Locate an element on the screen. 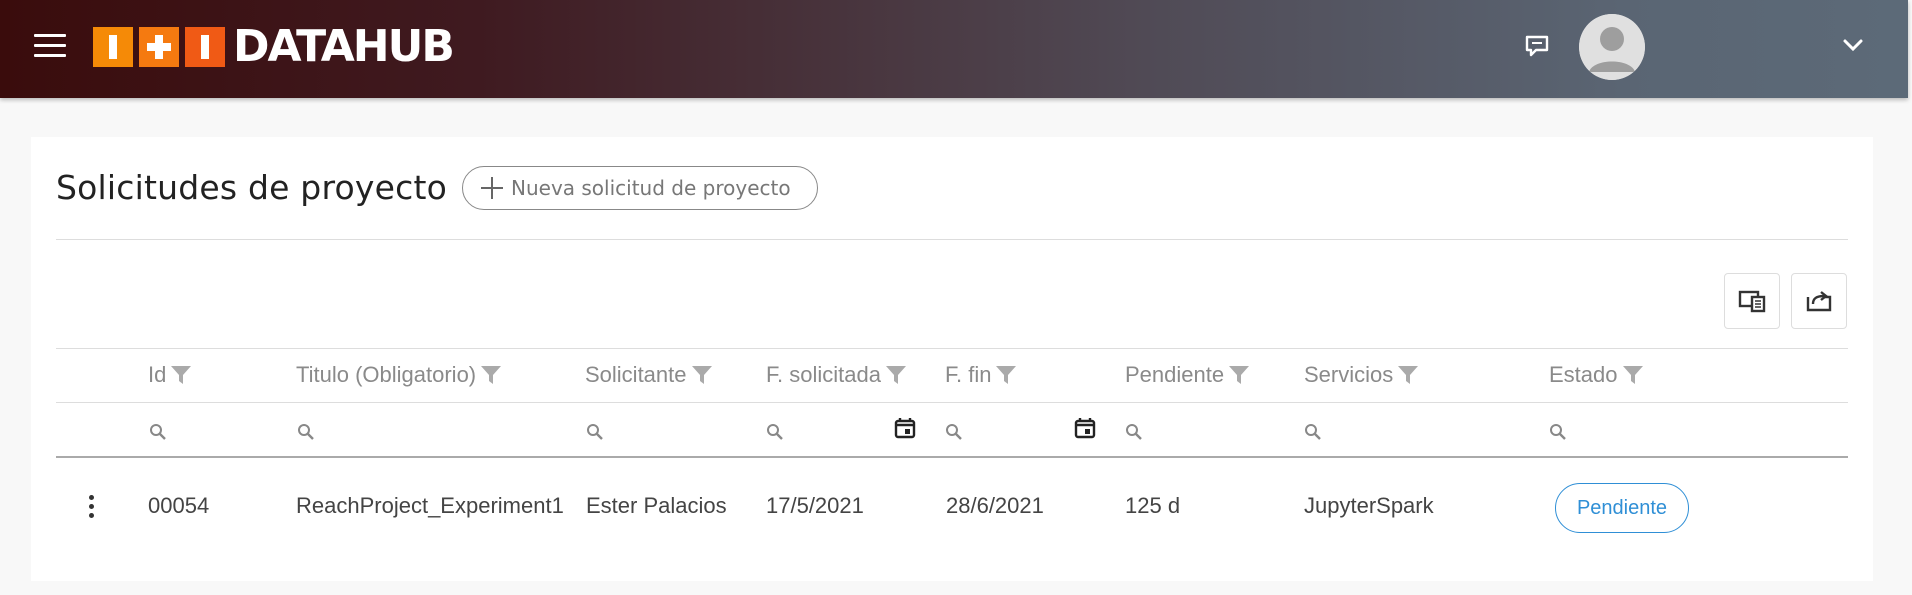  column-label: Pendiente is located at coordinates (1175, 374).